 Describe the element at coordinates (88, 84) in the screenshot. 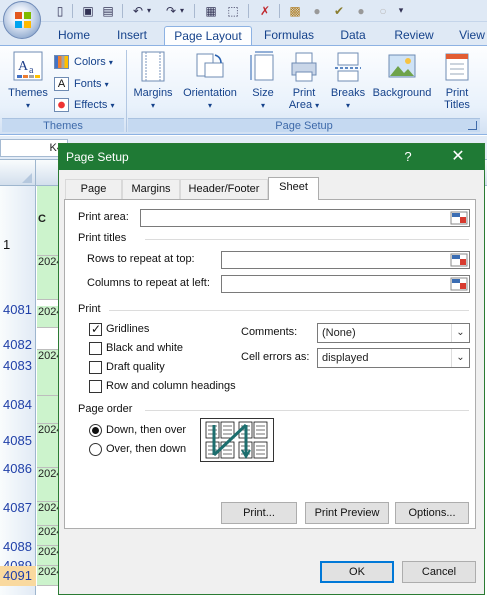

I see `fonts-label: Fonts` at that location.